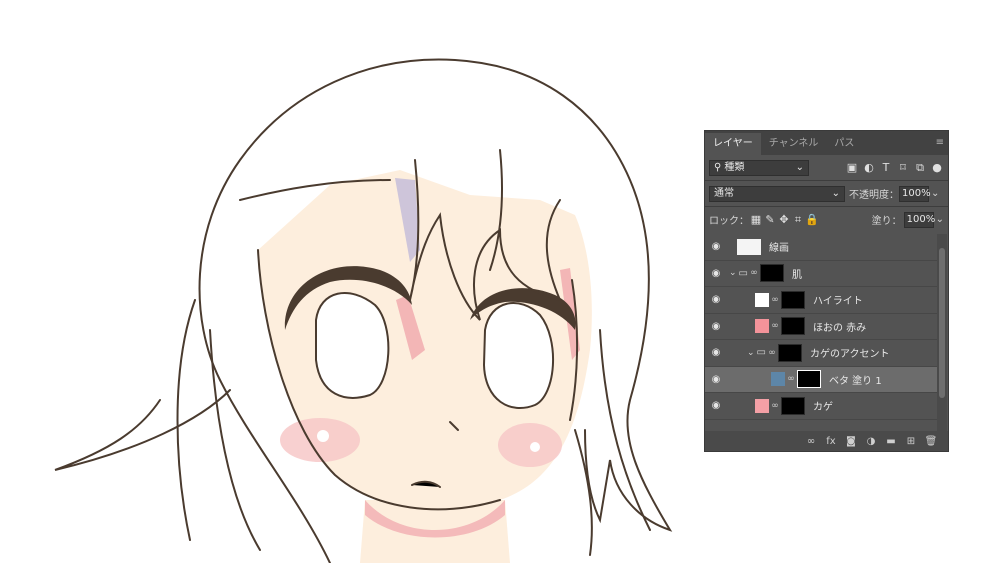 The image size is (1000, 563). Describe the element at coordinates (352, 345) in the screenshot. I see `eye-left` at that location.